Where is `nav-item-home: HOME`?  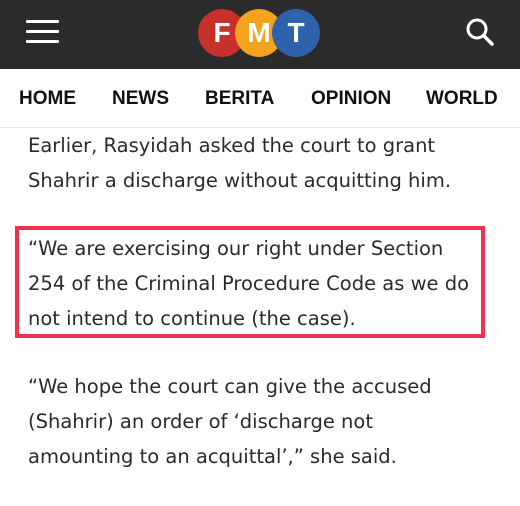 nav-item-home: HOME is located at coordinates (47, 99).